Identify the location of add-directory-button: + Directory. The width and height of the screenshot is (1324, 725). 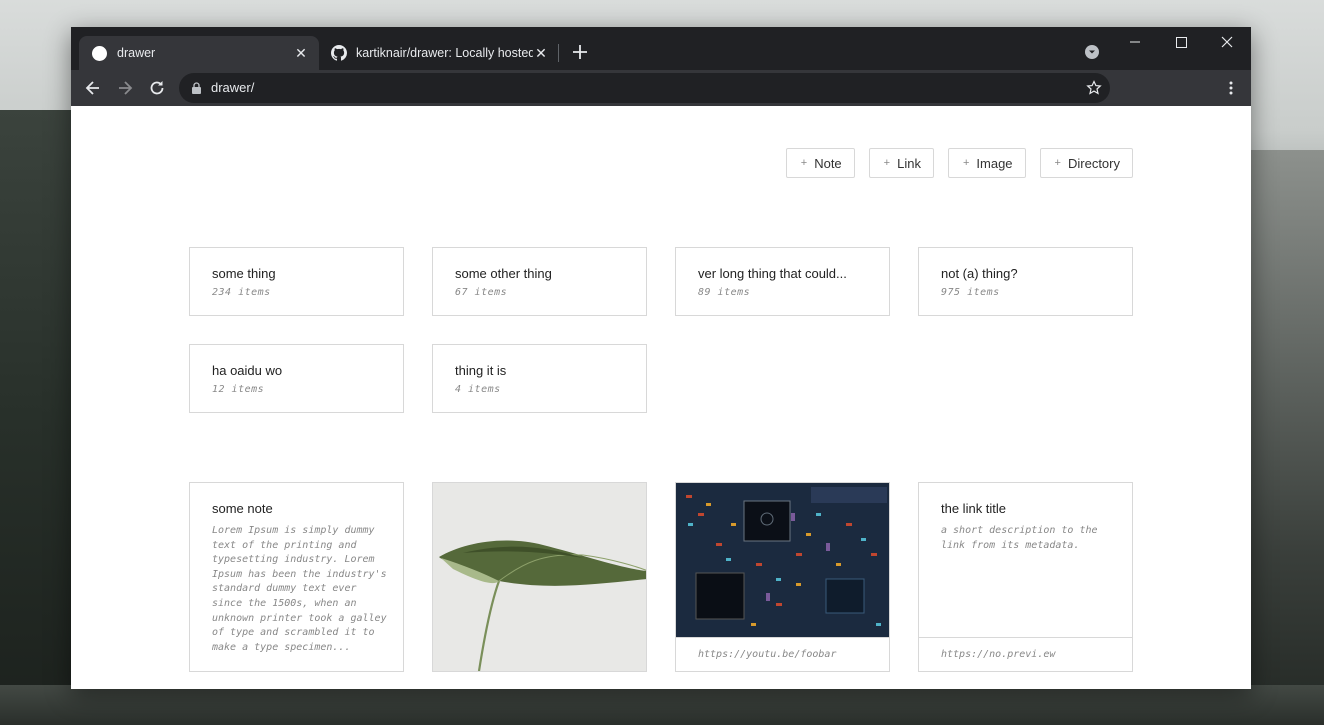
(1086, 163).